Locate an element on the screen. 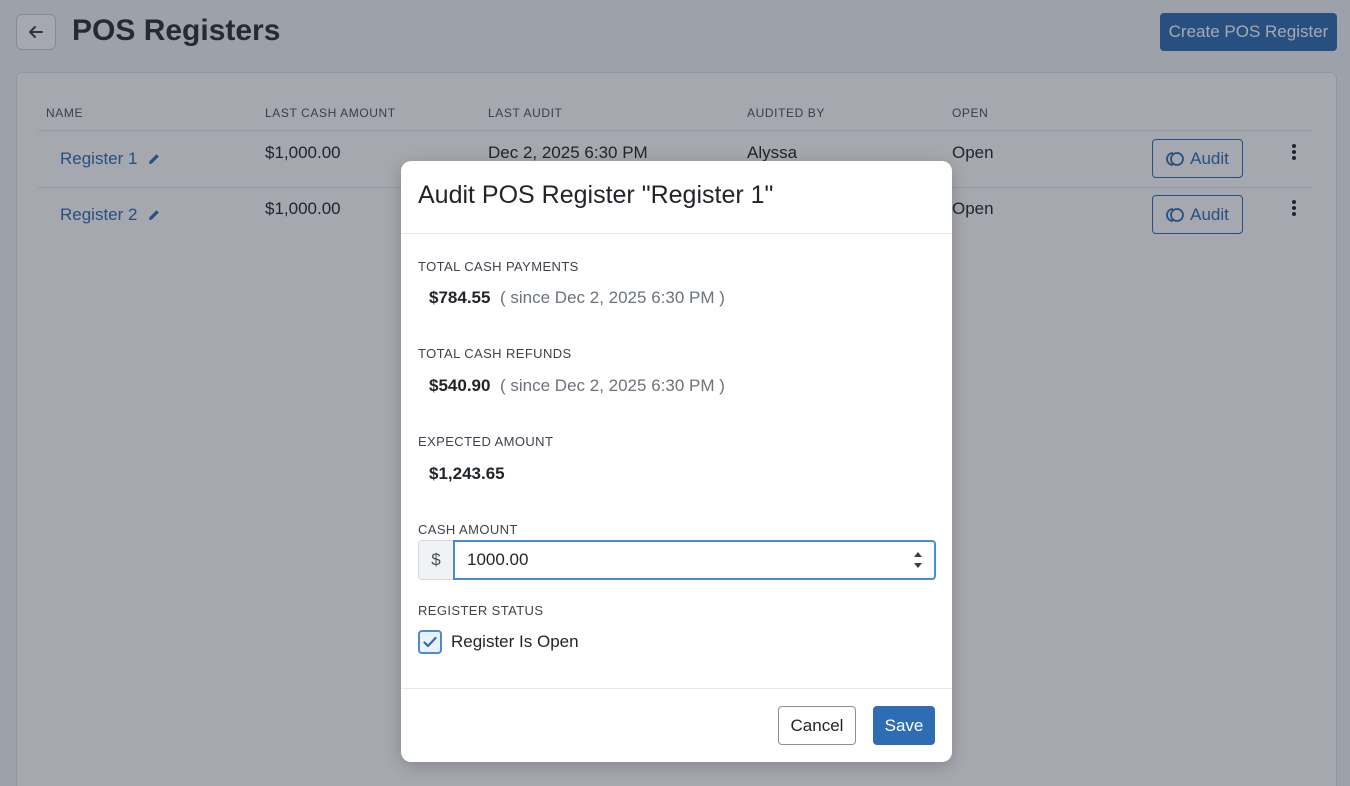  register-open-label: Register Is Open is located at coordinates (515, 642).